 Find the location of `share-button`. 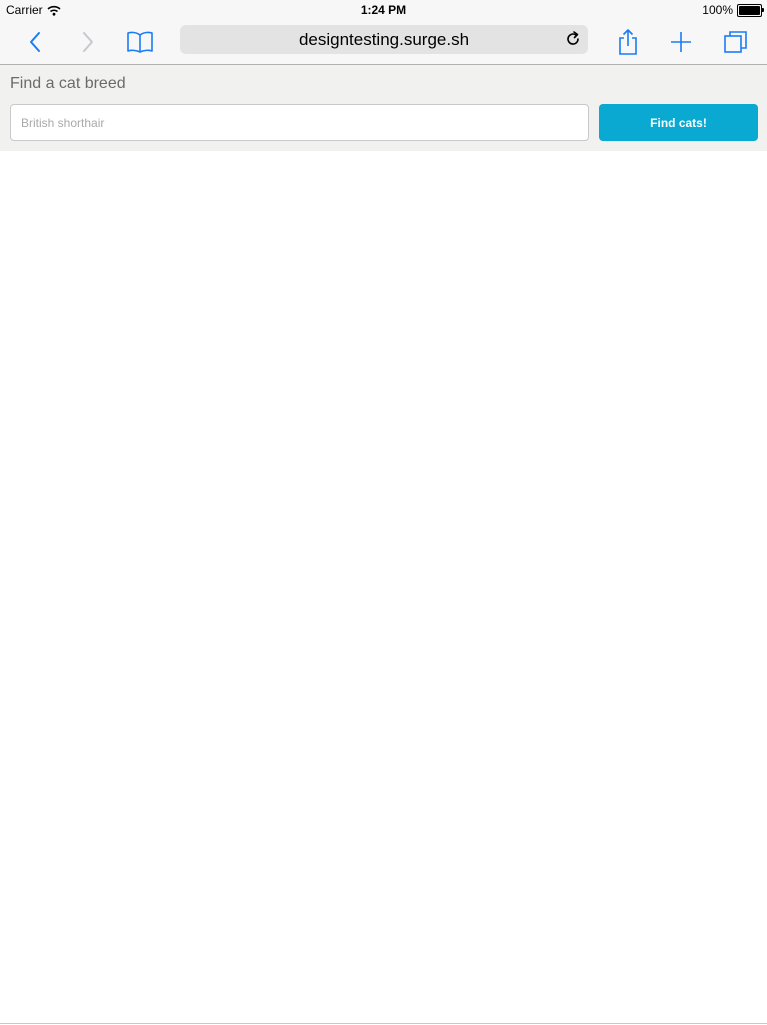

share-button is located at coordinates (628, 42).